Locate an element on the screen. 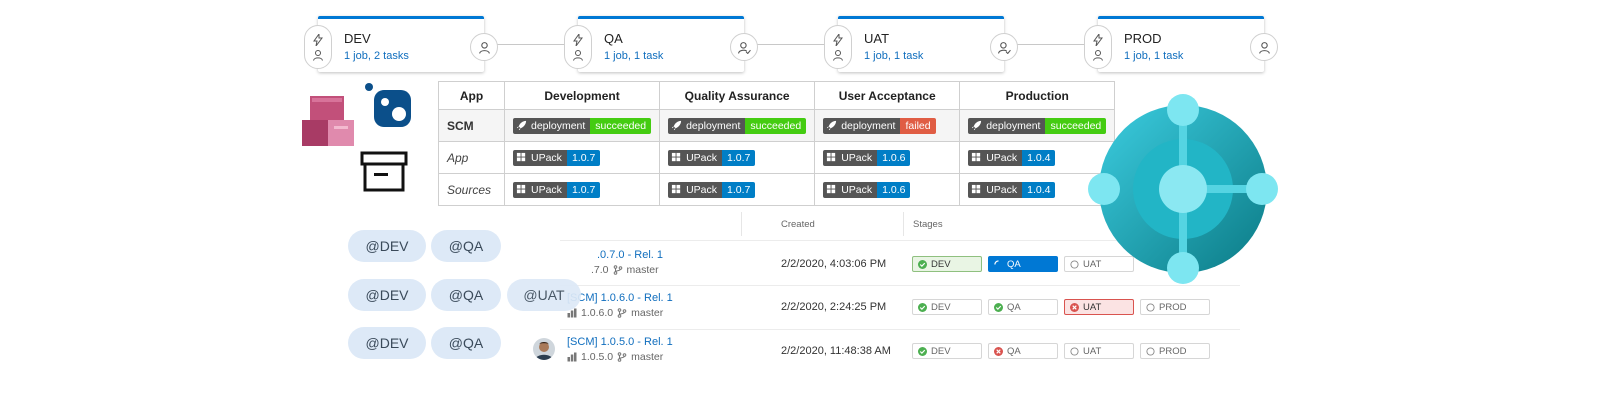 This screenshot has height=400, width=1600. user-avatar-icon is located at coordinates (544, 349).